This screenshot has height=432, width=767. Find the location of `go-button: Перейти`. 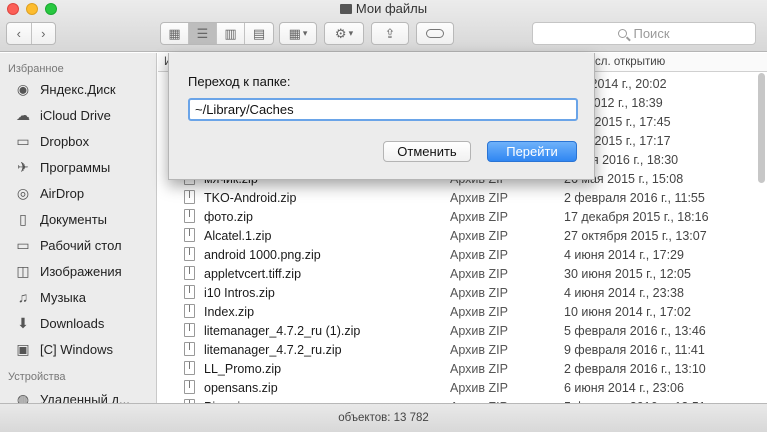

go-button: Перейти is located at coordinates (532, 151).